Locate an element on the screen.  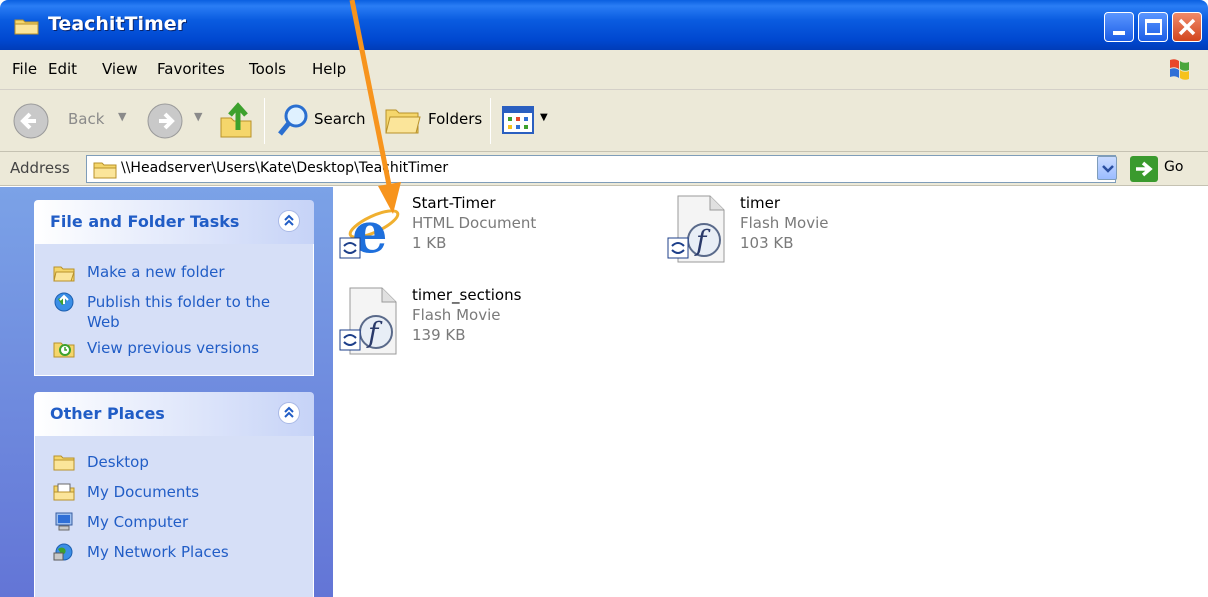
back-arrow-icon is located at coordinates (31, 121).